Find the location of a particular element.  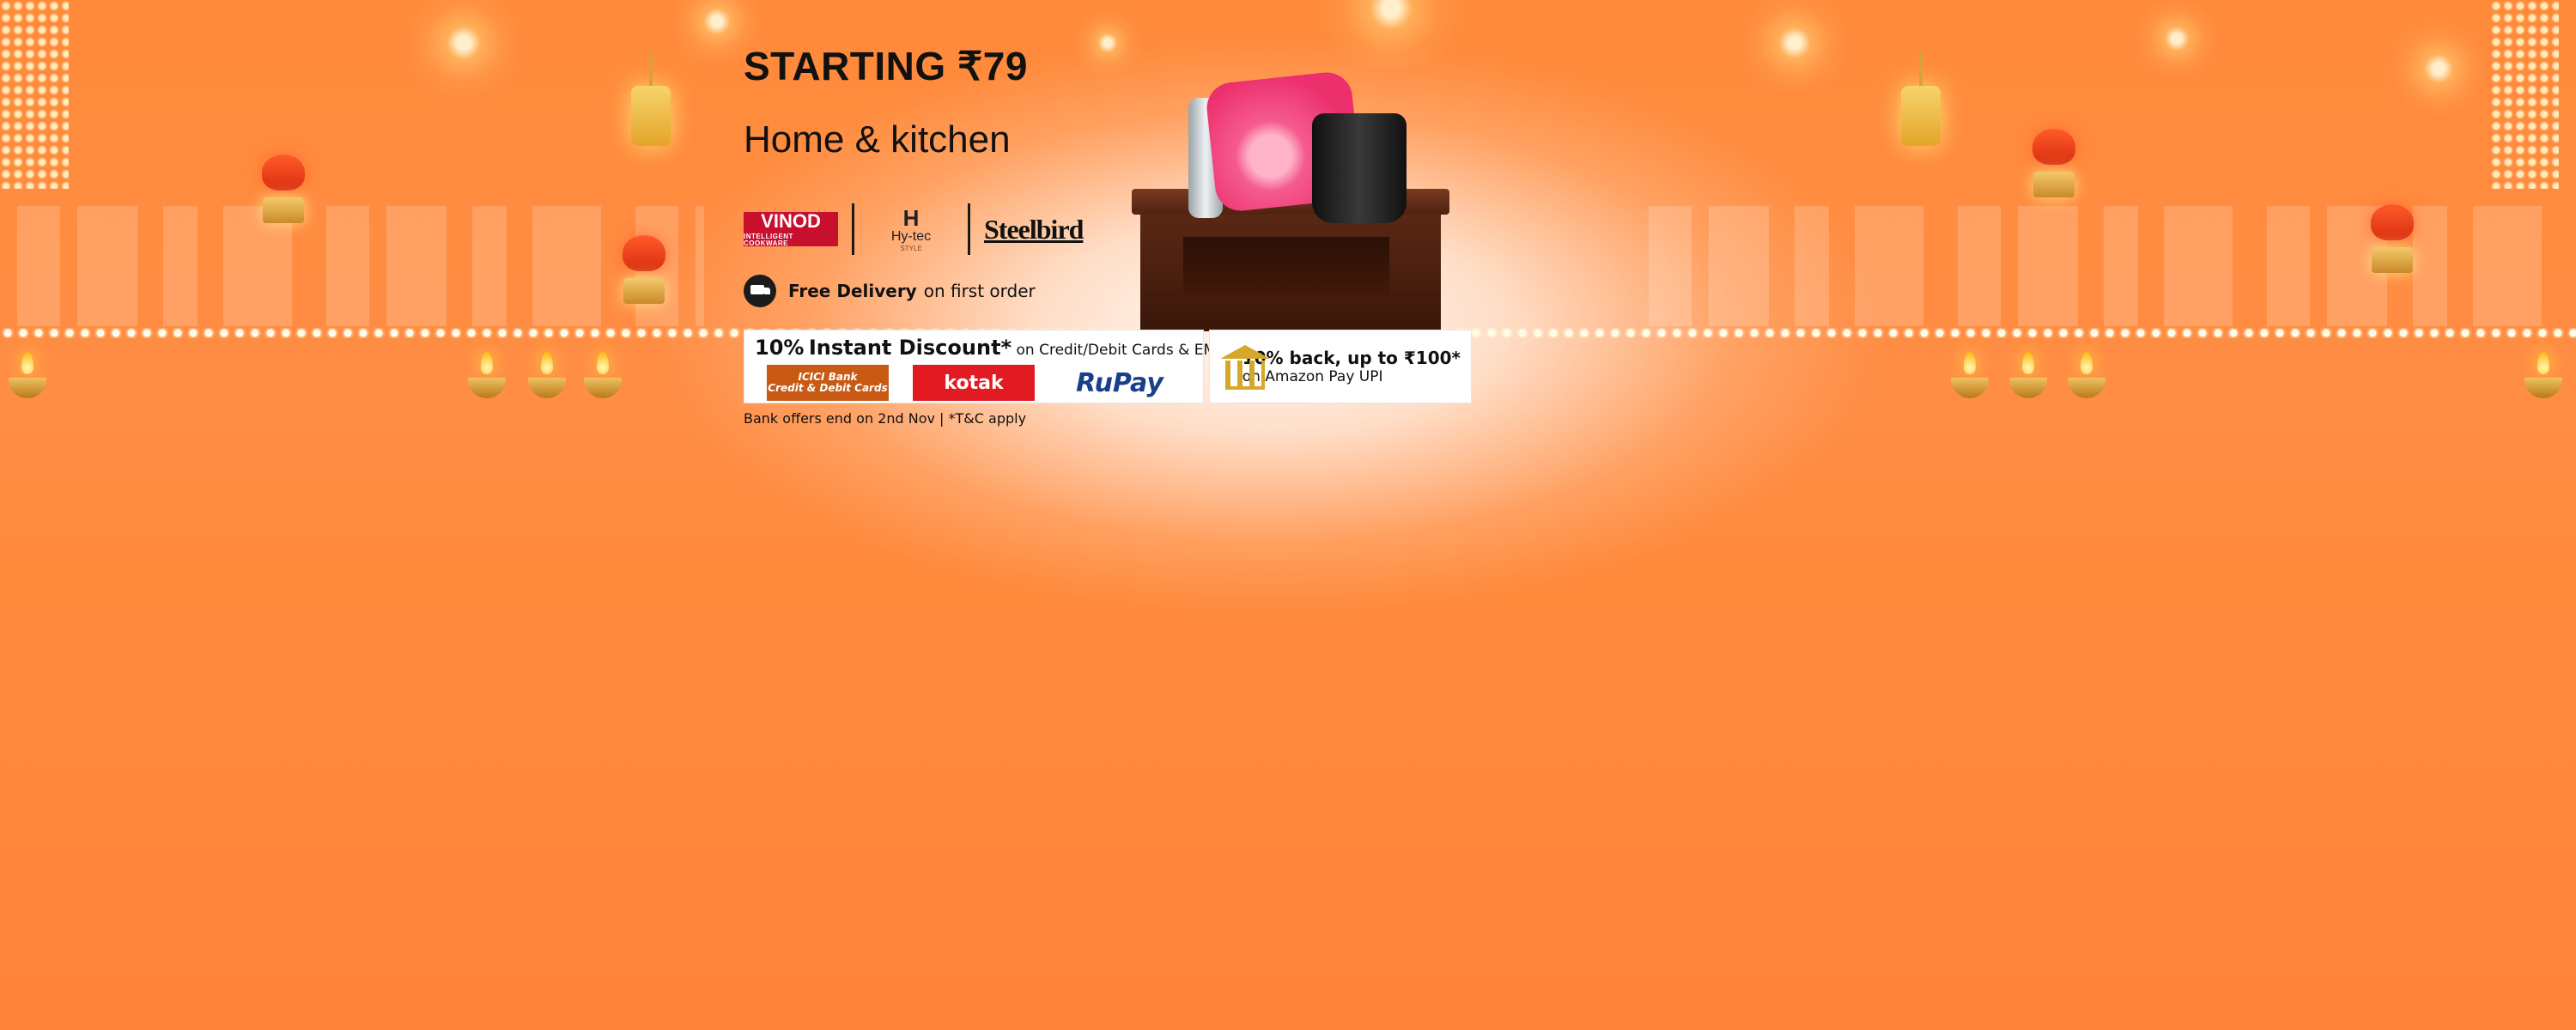

brand-vinod-logo: VINOD INTELLIGENT COOKWARE is located at coordinates (791, 228).